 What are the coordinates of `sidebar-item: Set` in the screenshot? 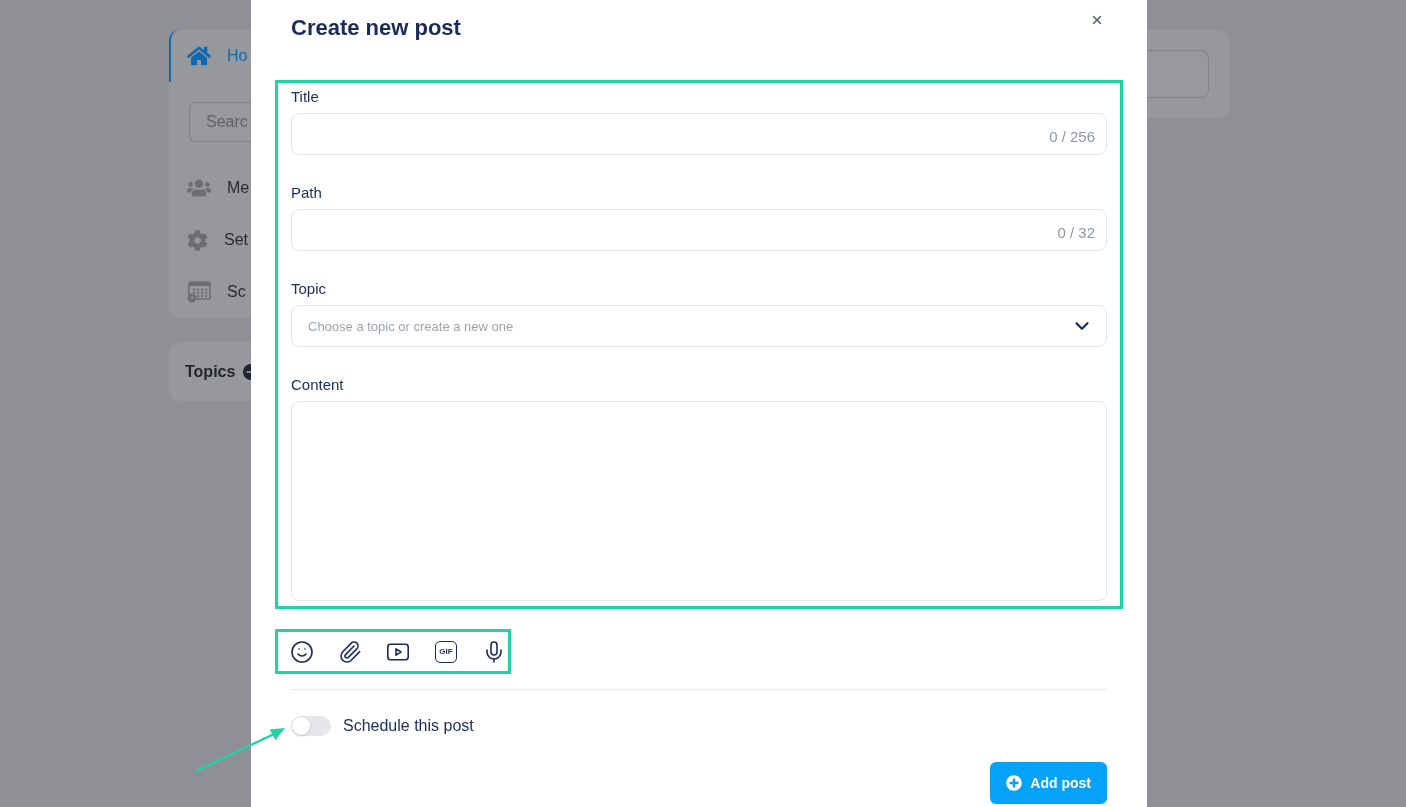 It's located at (210, 240).